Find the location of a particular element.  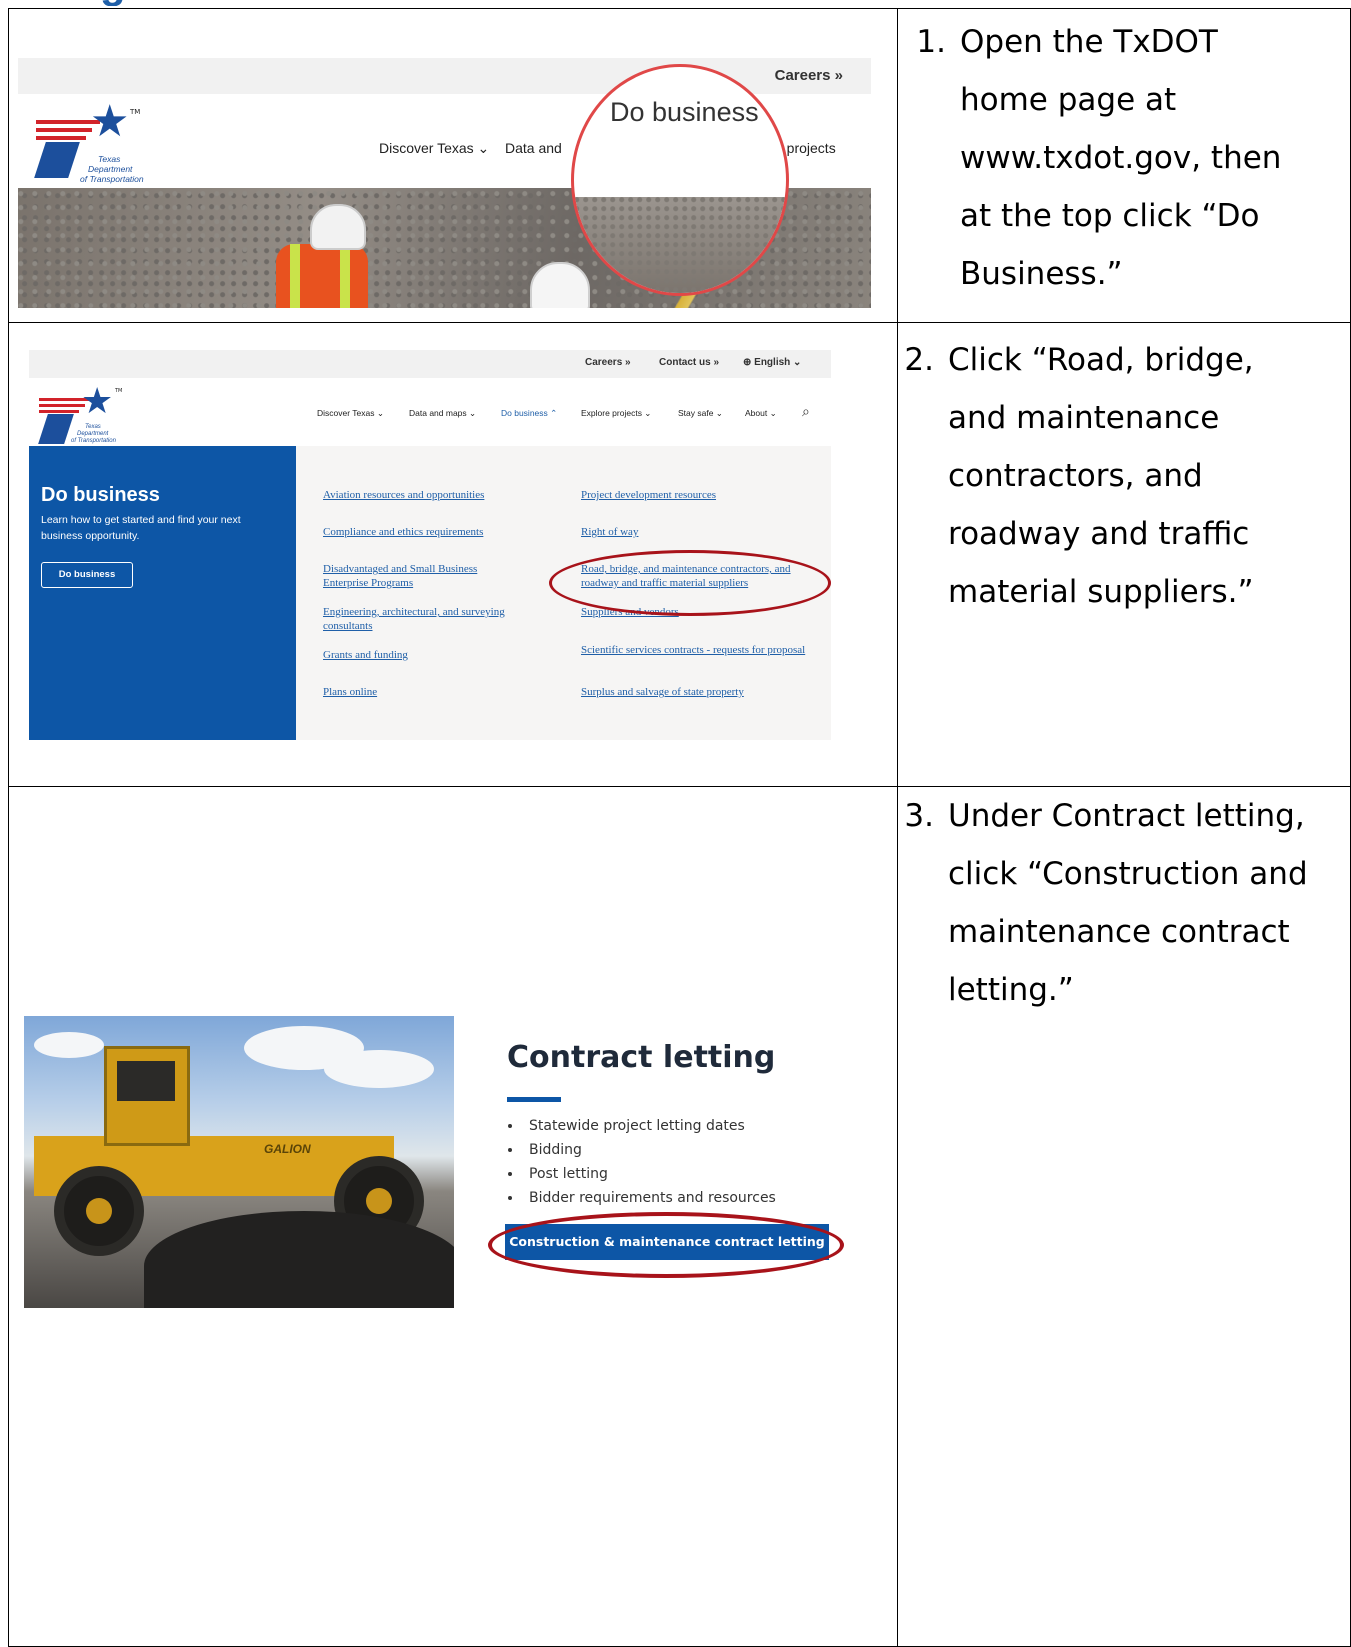

menu-link-right-of-way: Right of way is located at coordinates (696, 532).